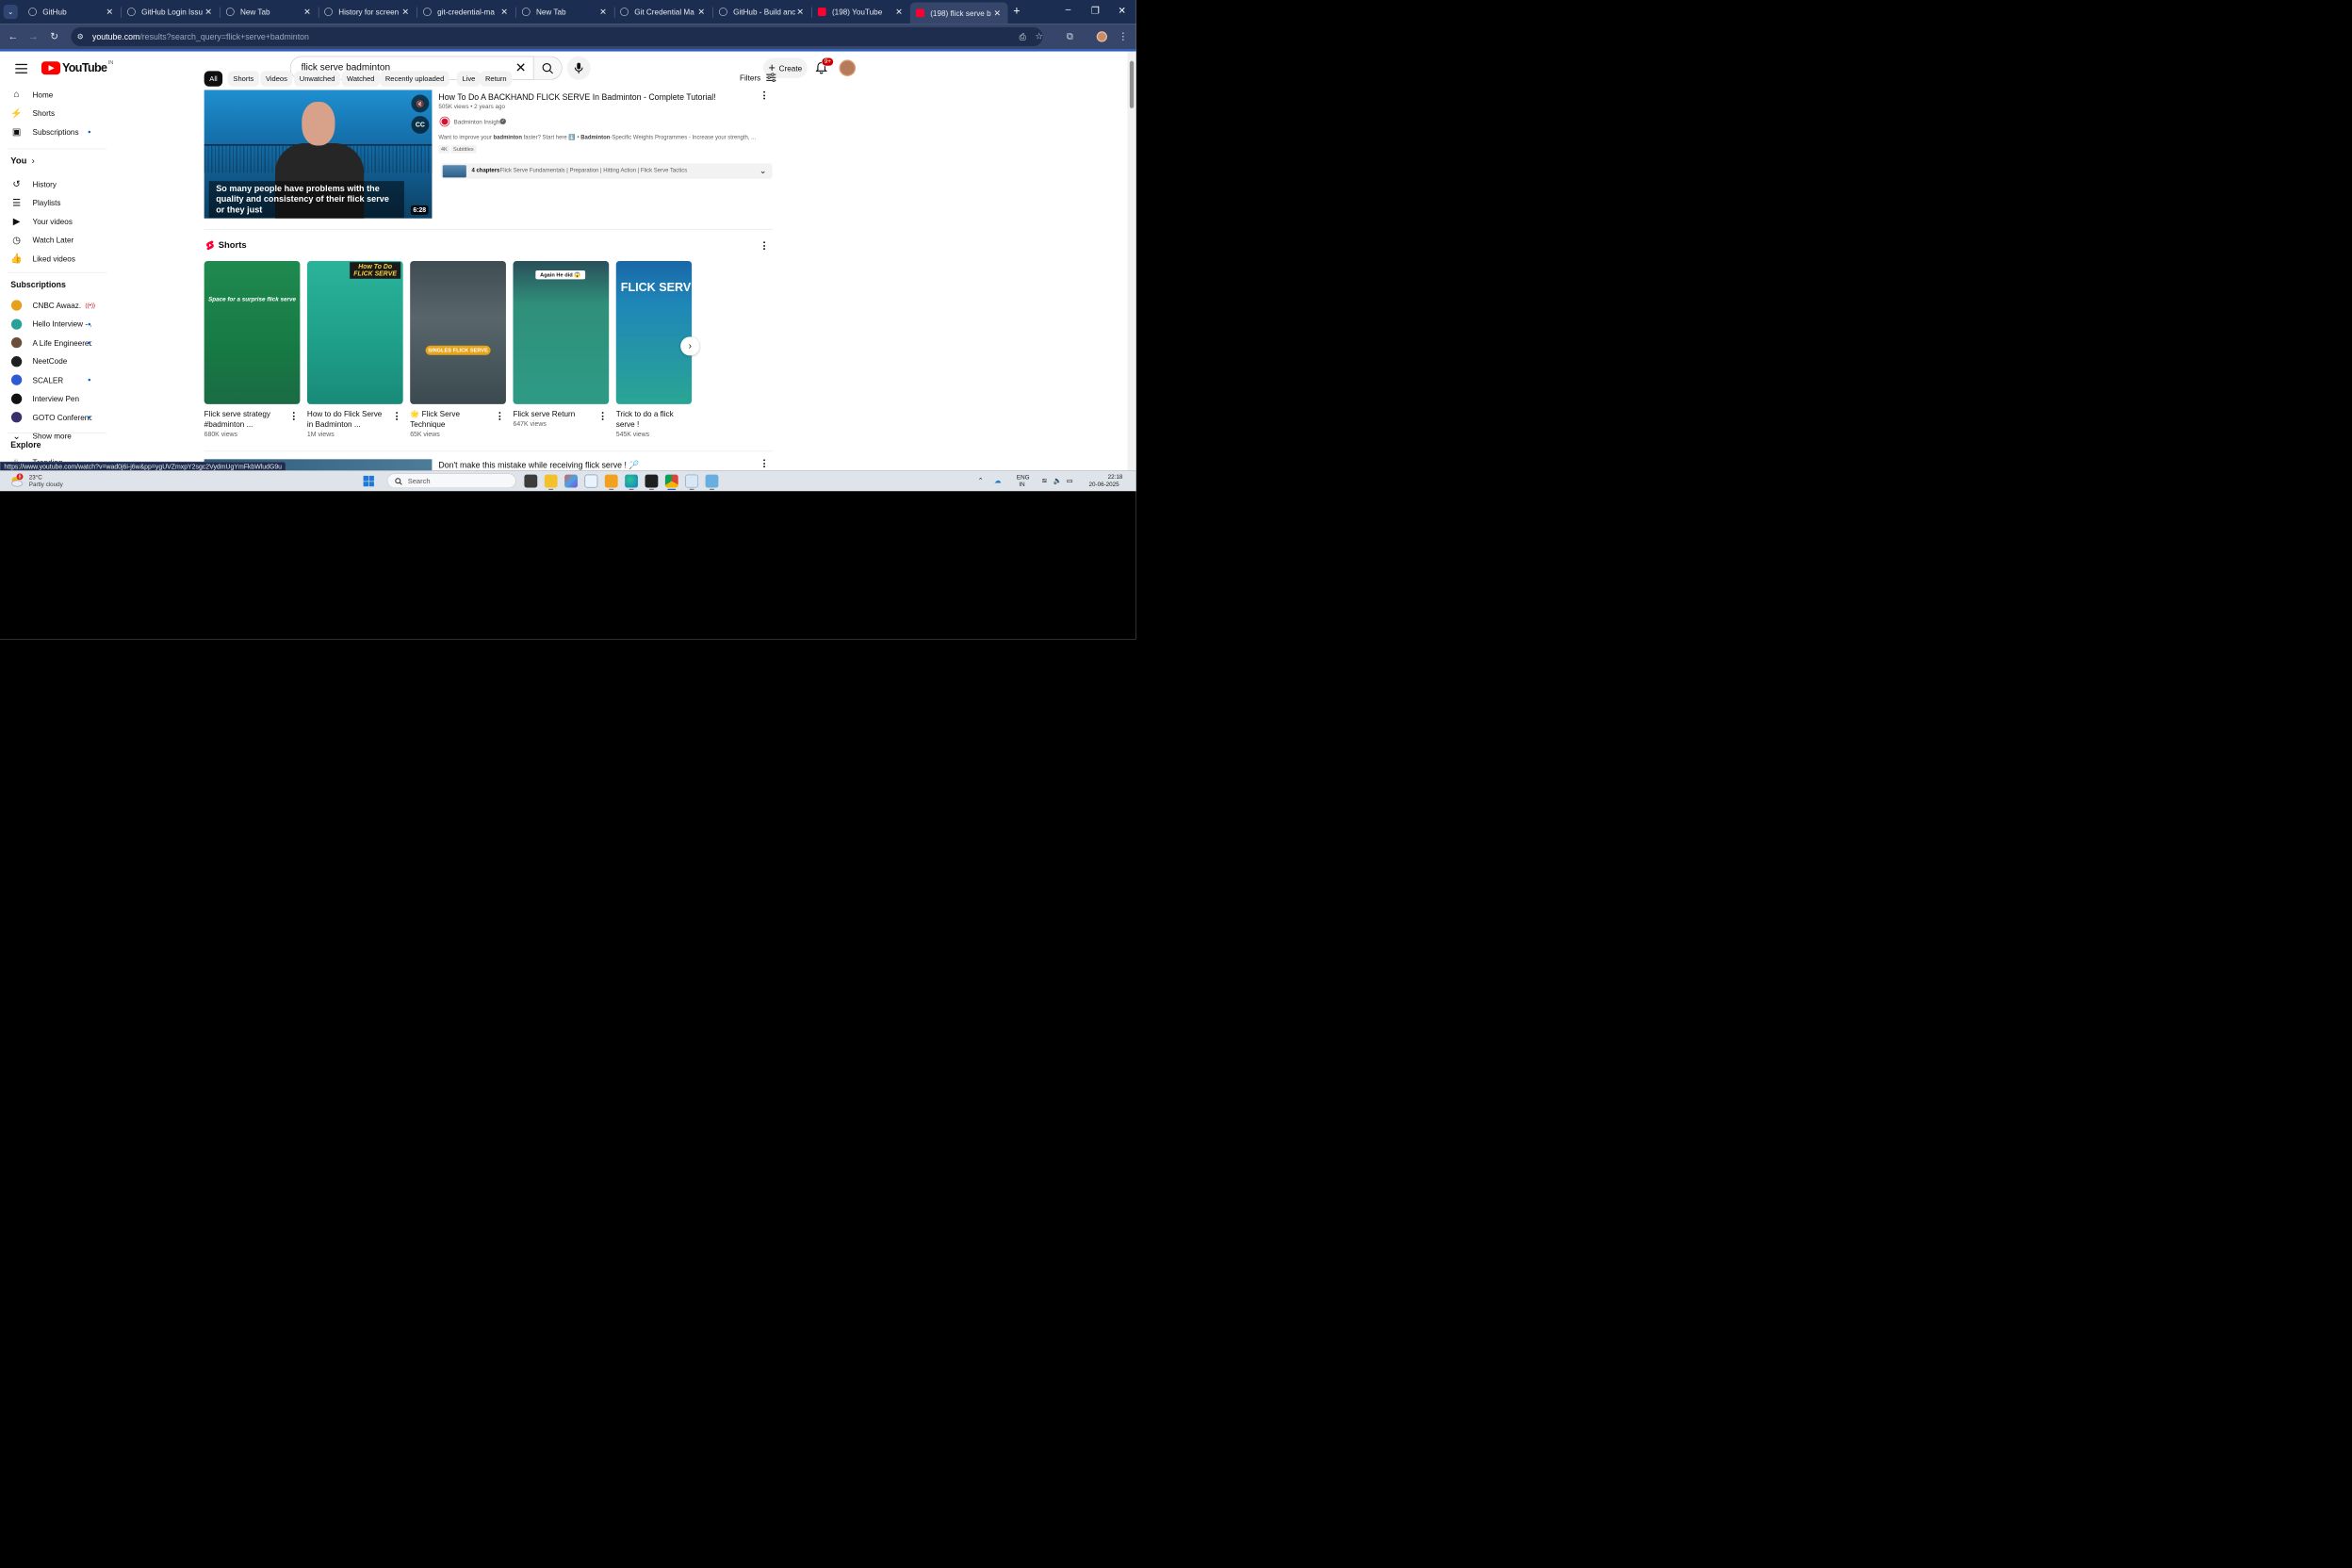 Image resolution: width=2352 pixels, height=1568 pixels. What do you see at coordinates (354, 332) in the screenshot?
I see `short-thumbnail: How To Do FLICK SERVE` at bounding box center [354, 332].